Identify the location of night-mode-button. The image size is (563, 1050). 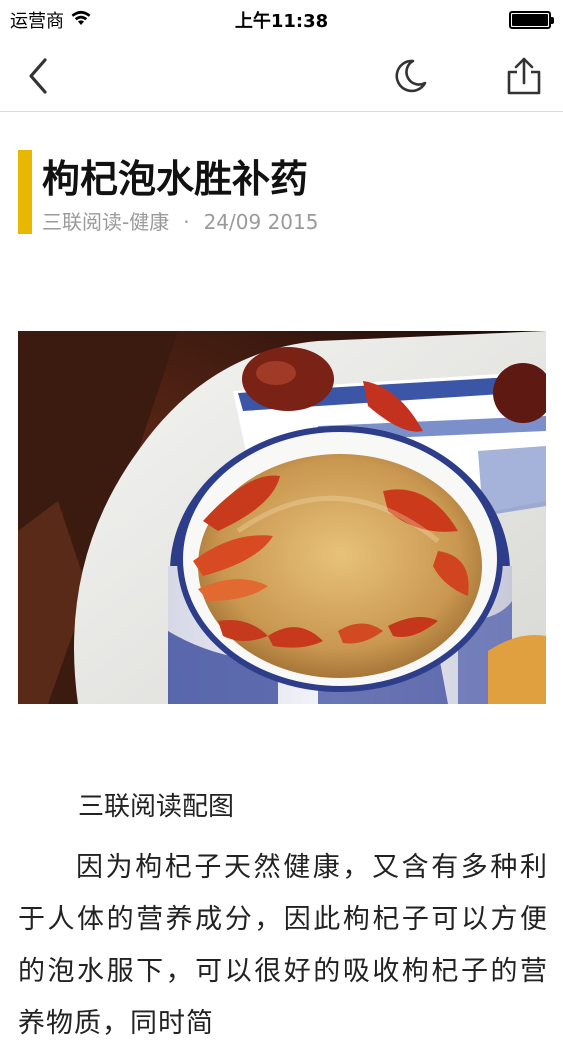
(410, 76).